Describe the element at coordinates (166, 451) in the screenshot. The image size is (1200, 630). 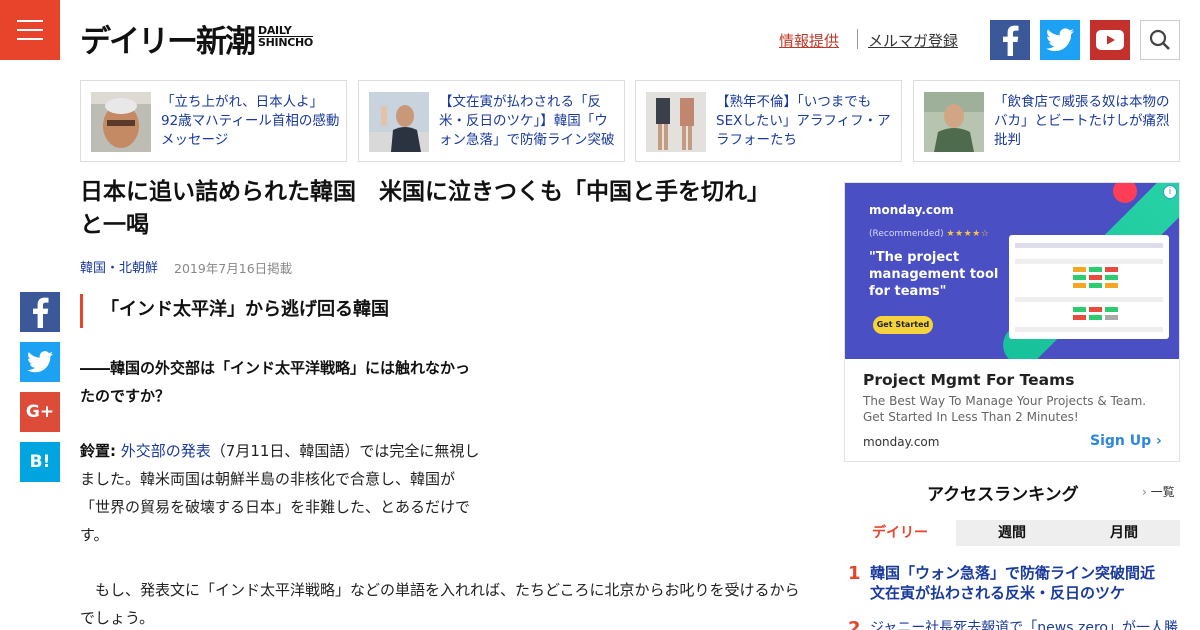
I see `press-release-link: 外交部の発表` at that location.